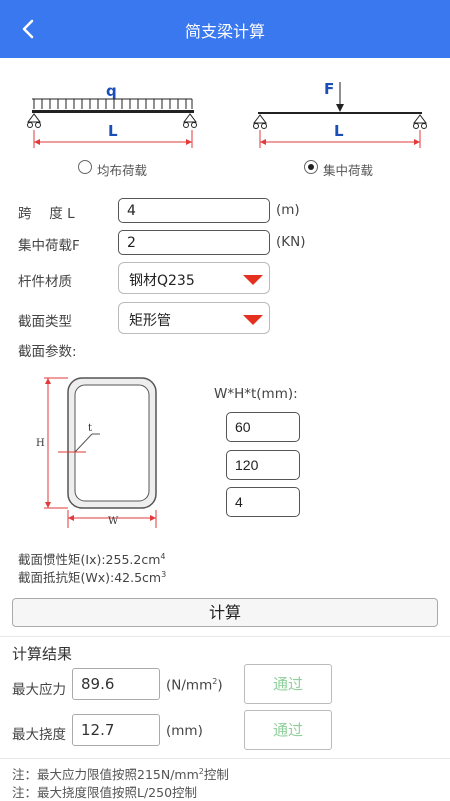 The height and width of the screenshot is (801, 450). I want to click on height-input, so click(263, 465).